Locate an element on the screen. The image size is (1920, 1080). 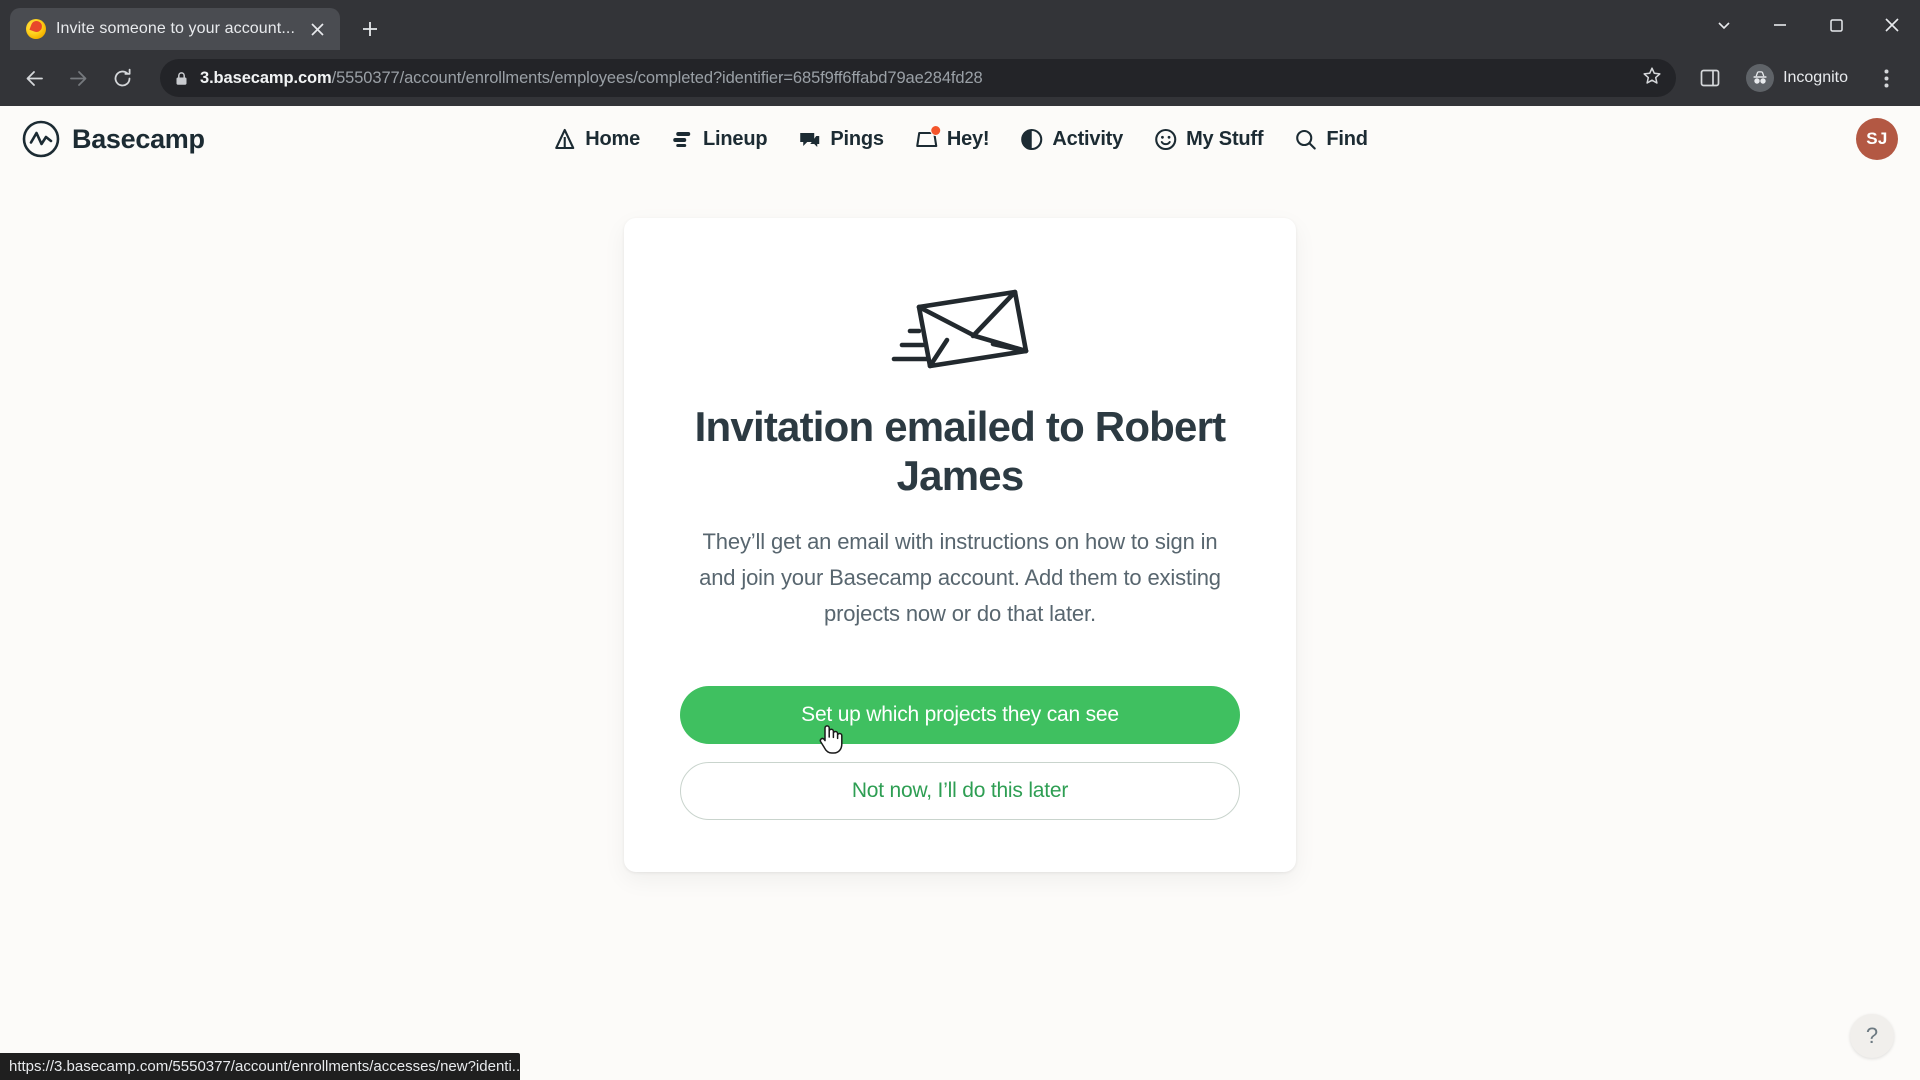
close-icon is located at coordinates (317, 29).